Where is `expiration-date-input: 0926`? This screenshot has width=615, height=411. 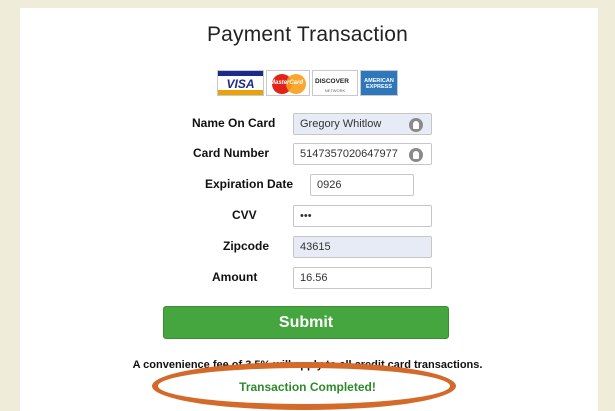
expiration-date-input: 0926 is located at coordinates (362, 185).